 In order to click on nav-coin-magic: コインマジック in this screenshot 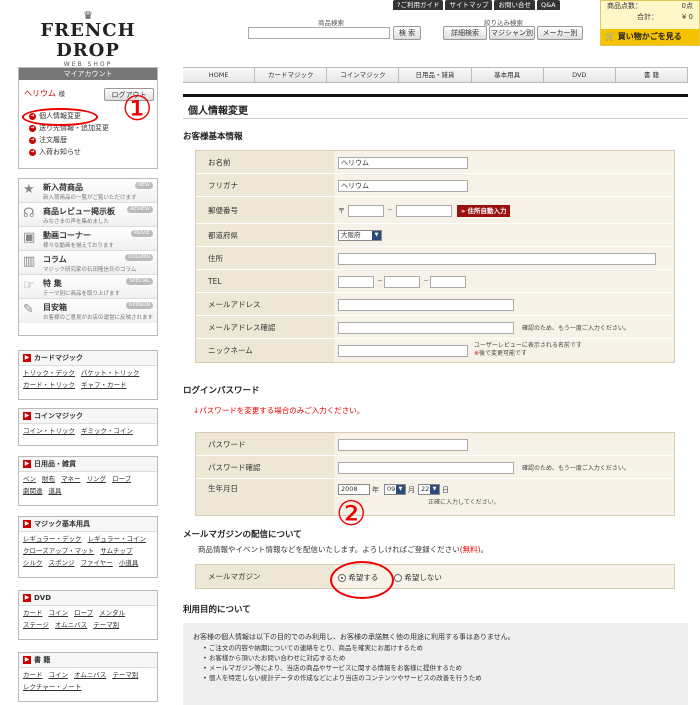, I will do `click(363, 75)`.